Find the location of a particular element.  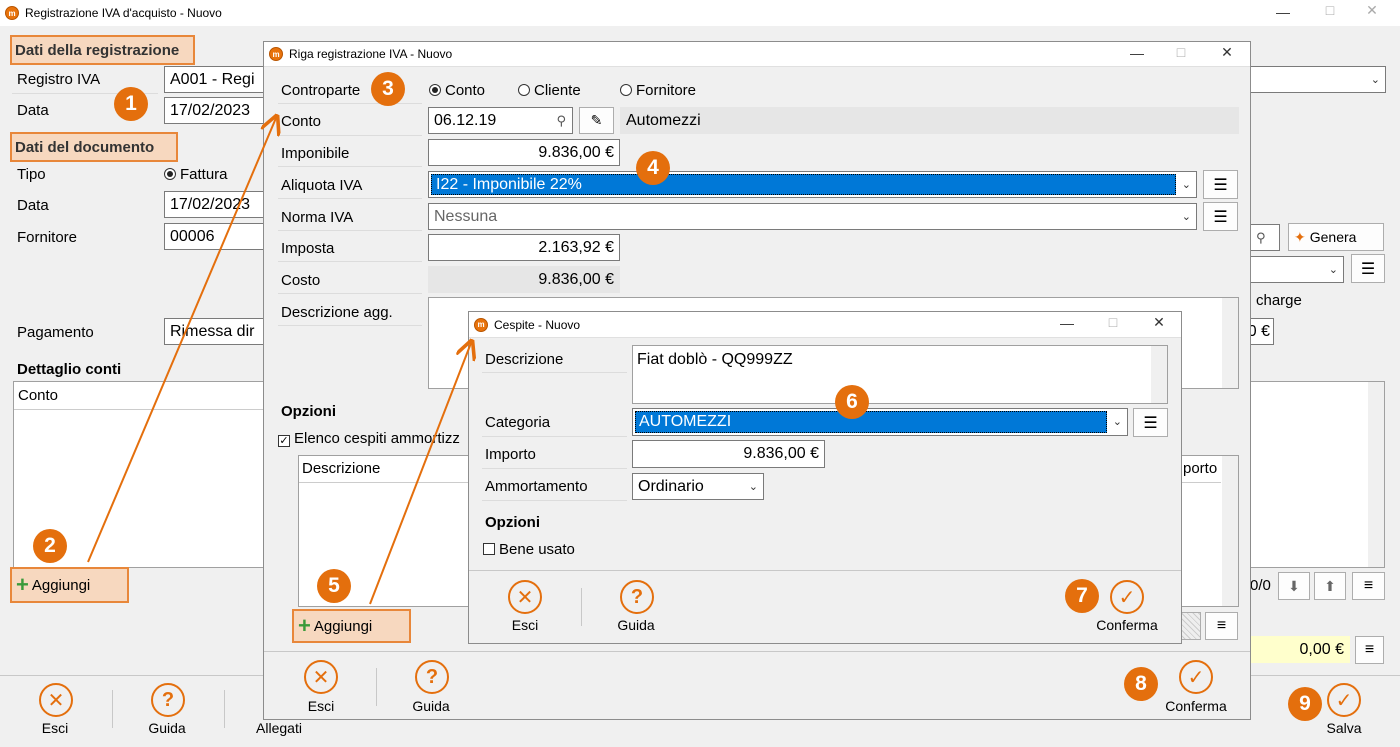

controparte-cliente-radio: Cliente is located at coordinates (549, 90).